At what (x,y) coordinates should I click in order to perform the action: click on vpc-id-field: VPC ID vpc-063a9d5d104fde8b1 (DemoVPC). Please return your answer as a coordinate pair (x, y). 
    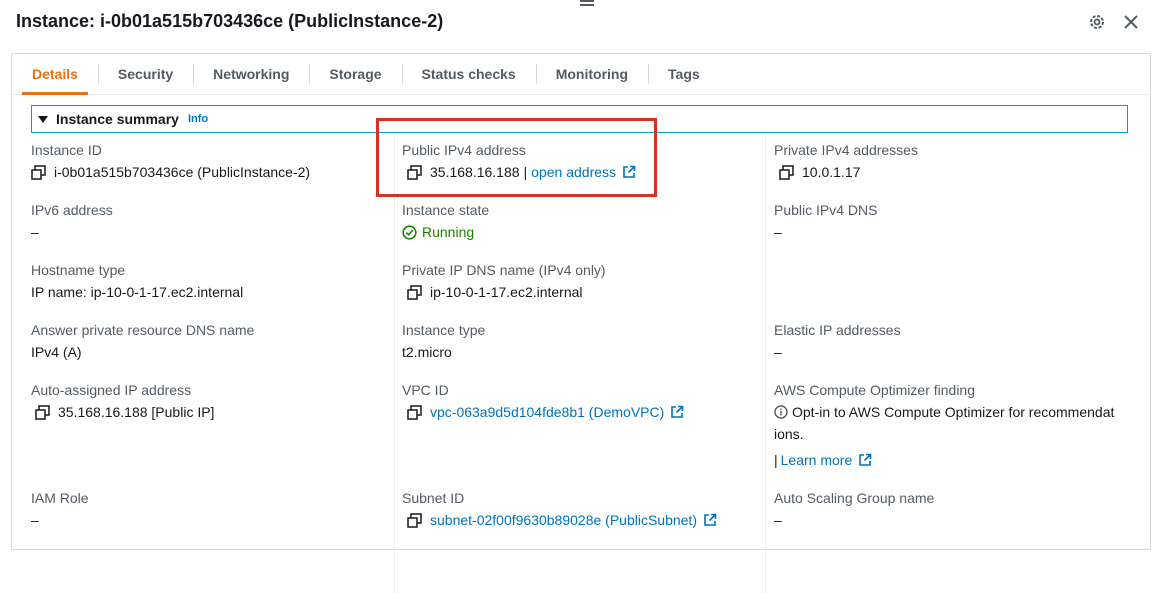
    Looking at the image, I should click on (543, 401).